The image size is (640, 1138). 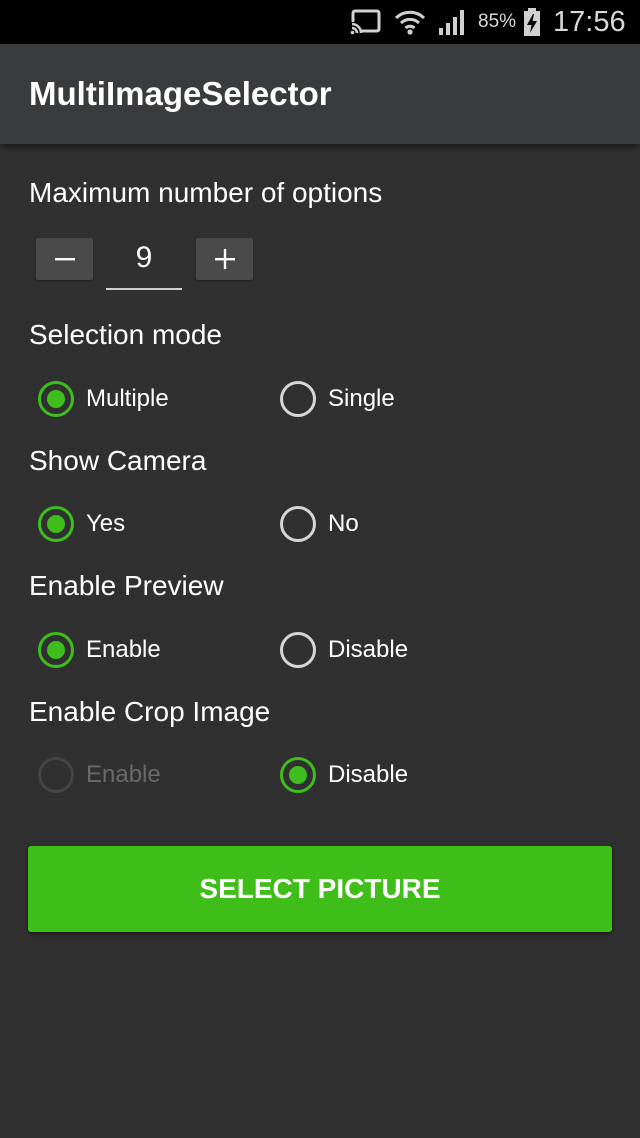 What do you see at coordinates (144, 263) in the screenshot?
I see `max-options-input: 9` at bounding box center [144, 263].